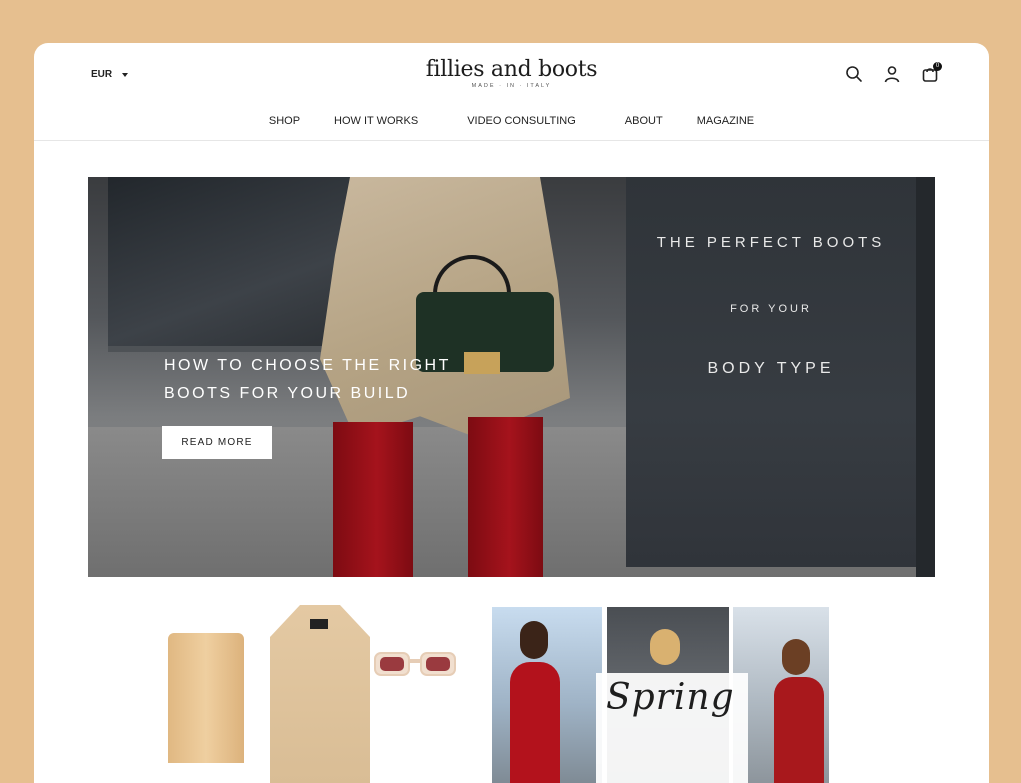  I want to click on nav-item-about: ABOUT, so click(644, 121).